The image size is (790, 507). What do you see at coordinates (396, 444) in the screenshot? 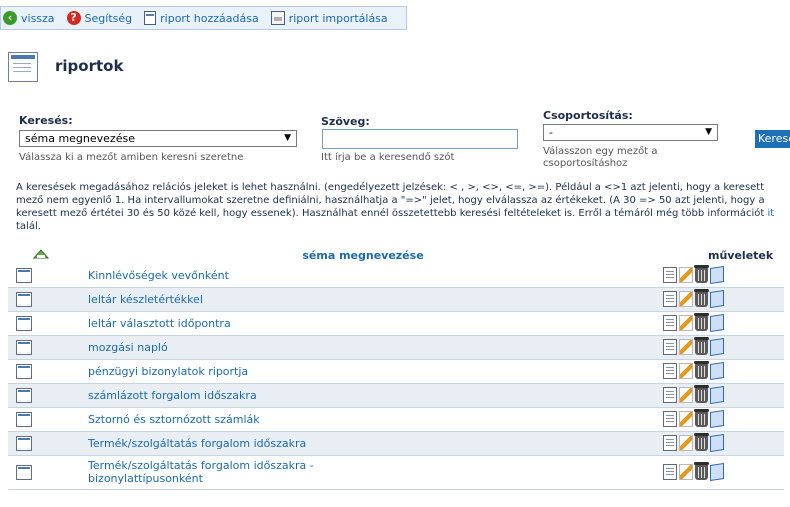
I see `table-row: Termék/szolgáltatás forgalom időszakra` at bounding box center [396, 444].